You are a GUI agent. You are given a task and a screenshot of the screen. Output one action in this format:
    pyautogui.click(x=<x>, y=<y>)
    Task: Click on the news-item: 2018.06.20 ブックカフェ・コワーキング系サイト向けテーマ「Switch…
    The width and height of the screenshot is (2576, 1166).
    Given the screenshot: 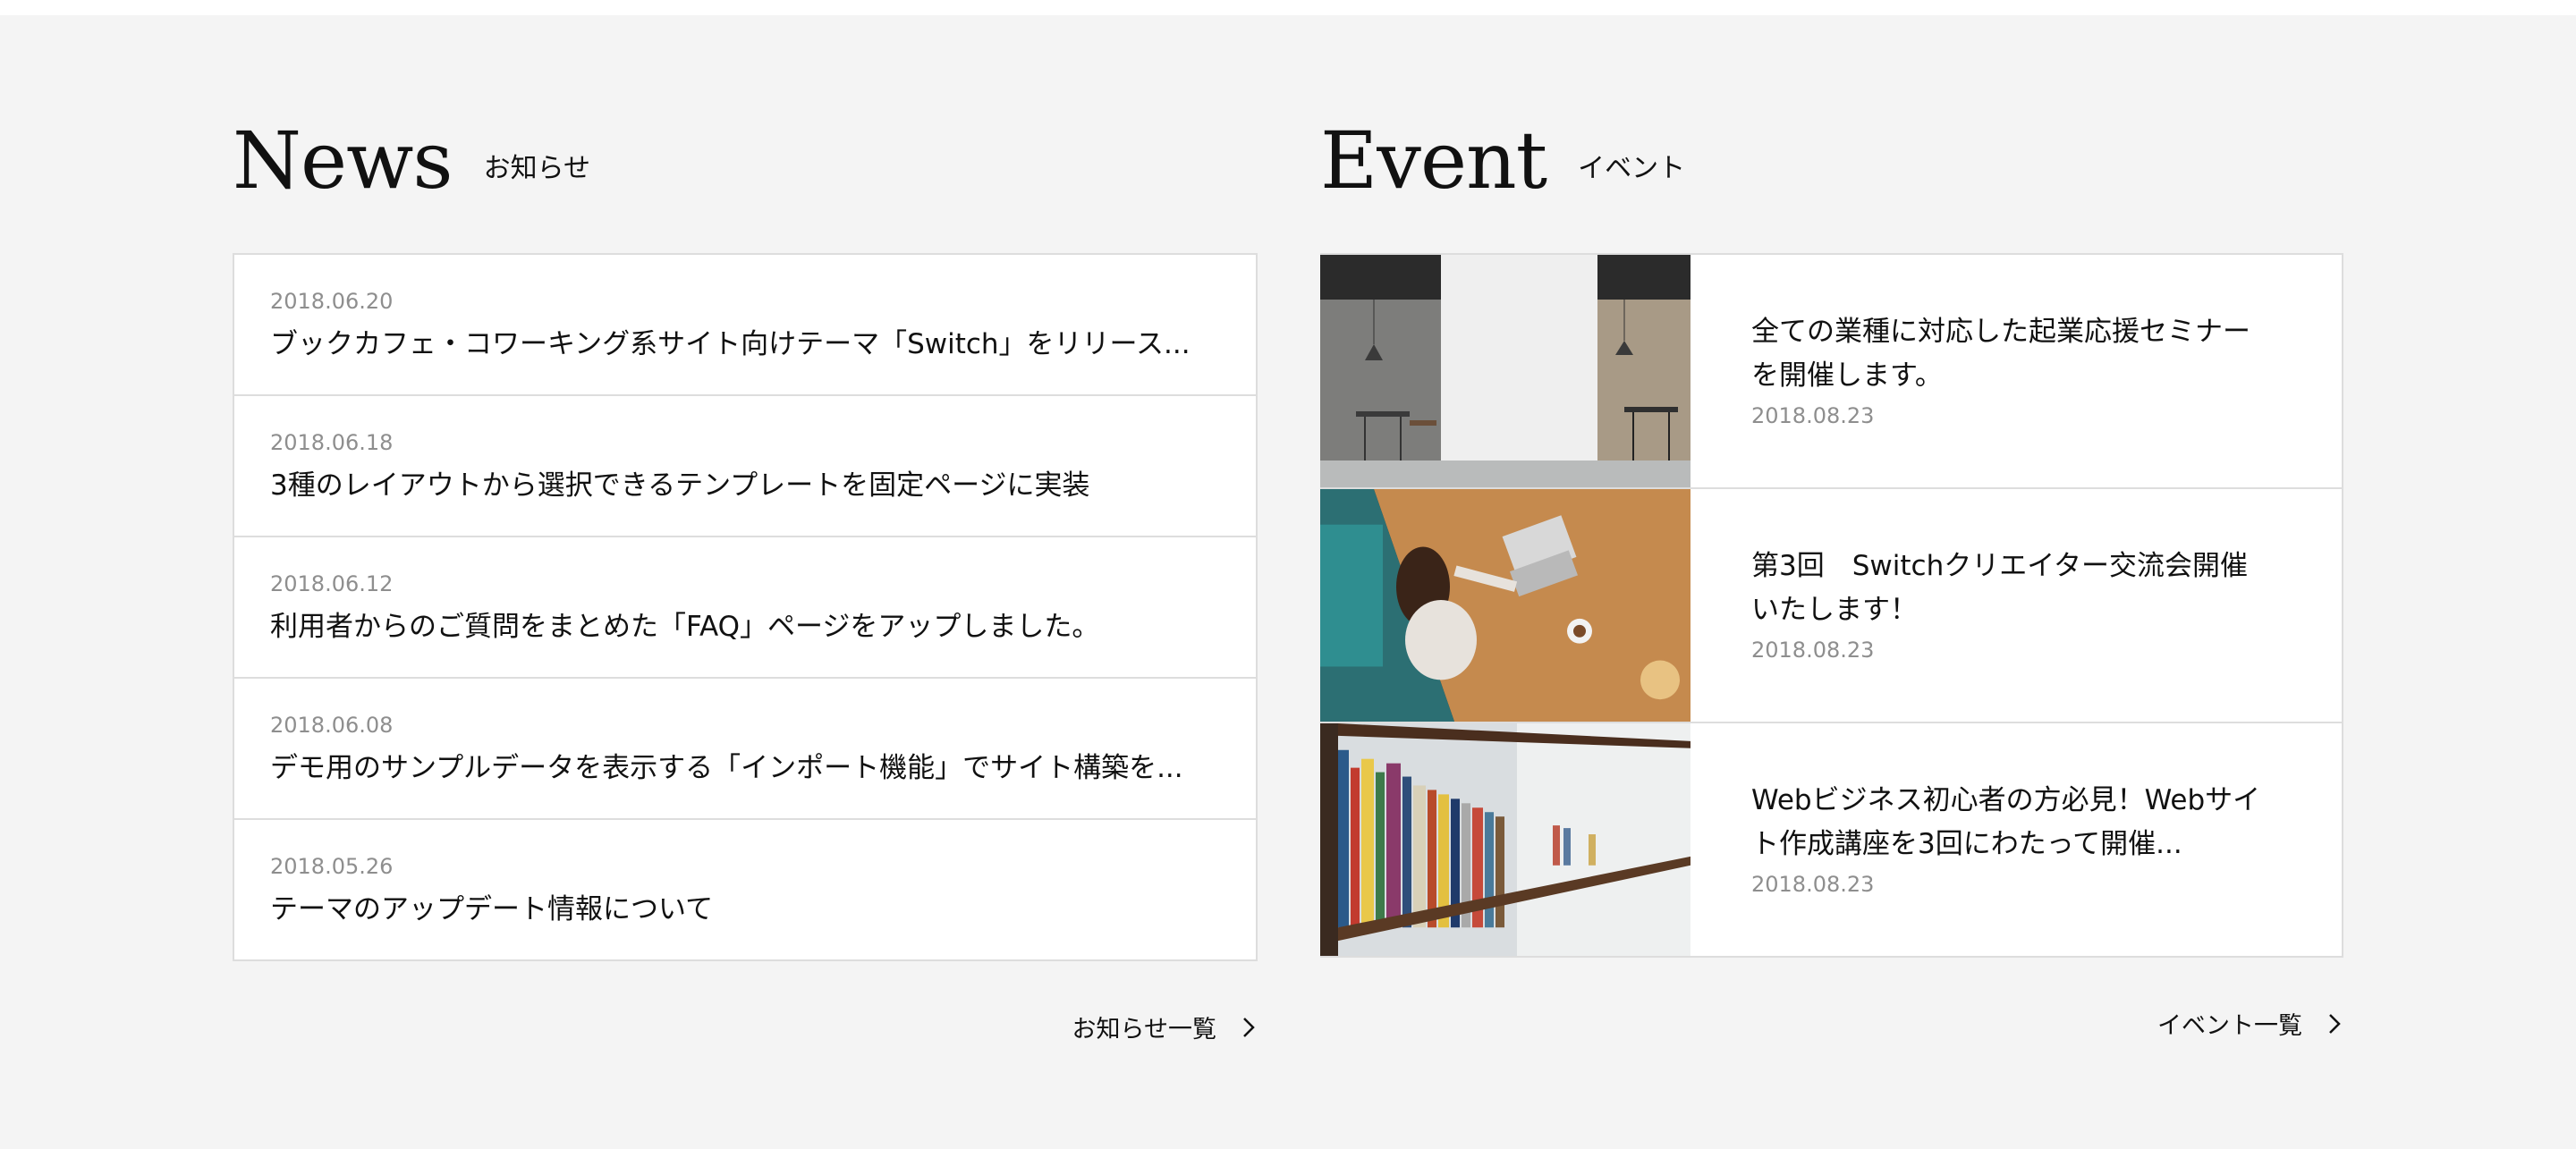 What is the action you would take?
    pyautogui.click(x=745, y=324)
    